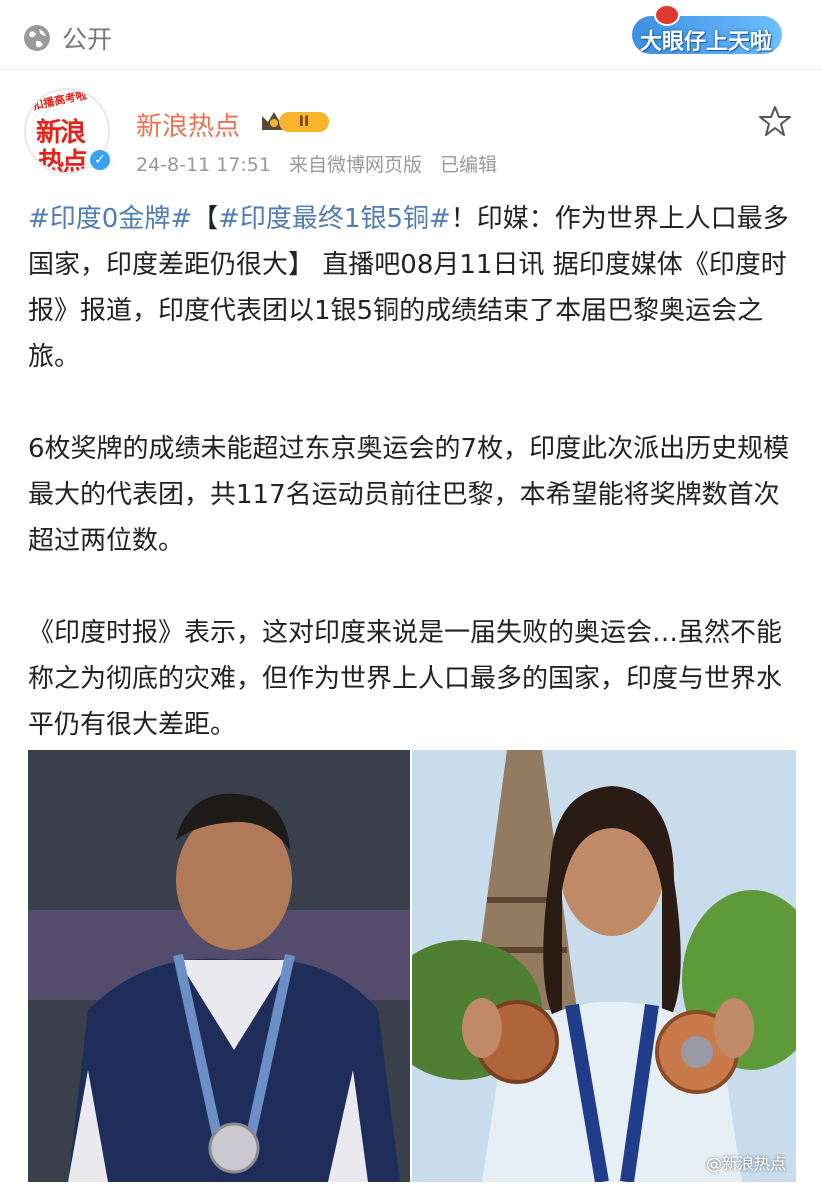  I want to click on member-badge: II, so click(295, 121).